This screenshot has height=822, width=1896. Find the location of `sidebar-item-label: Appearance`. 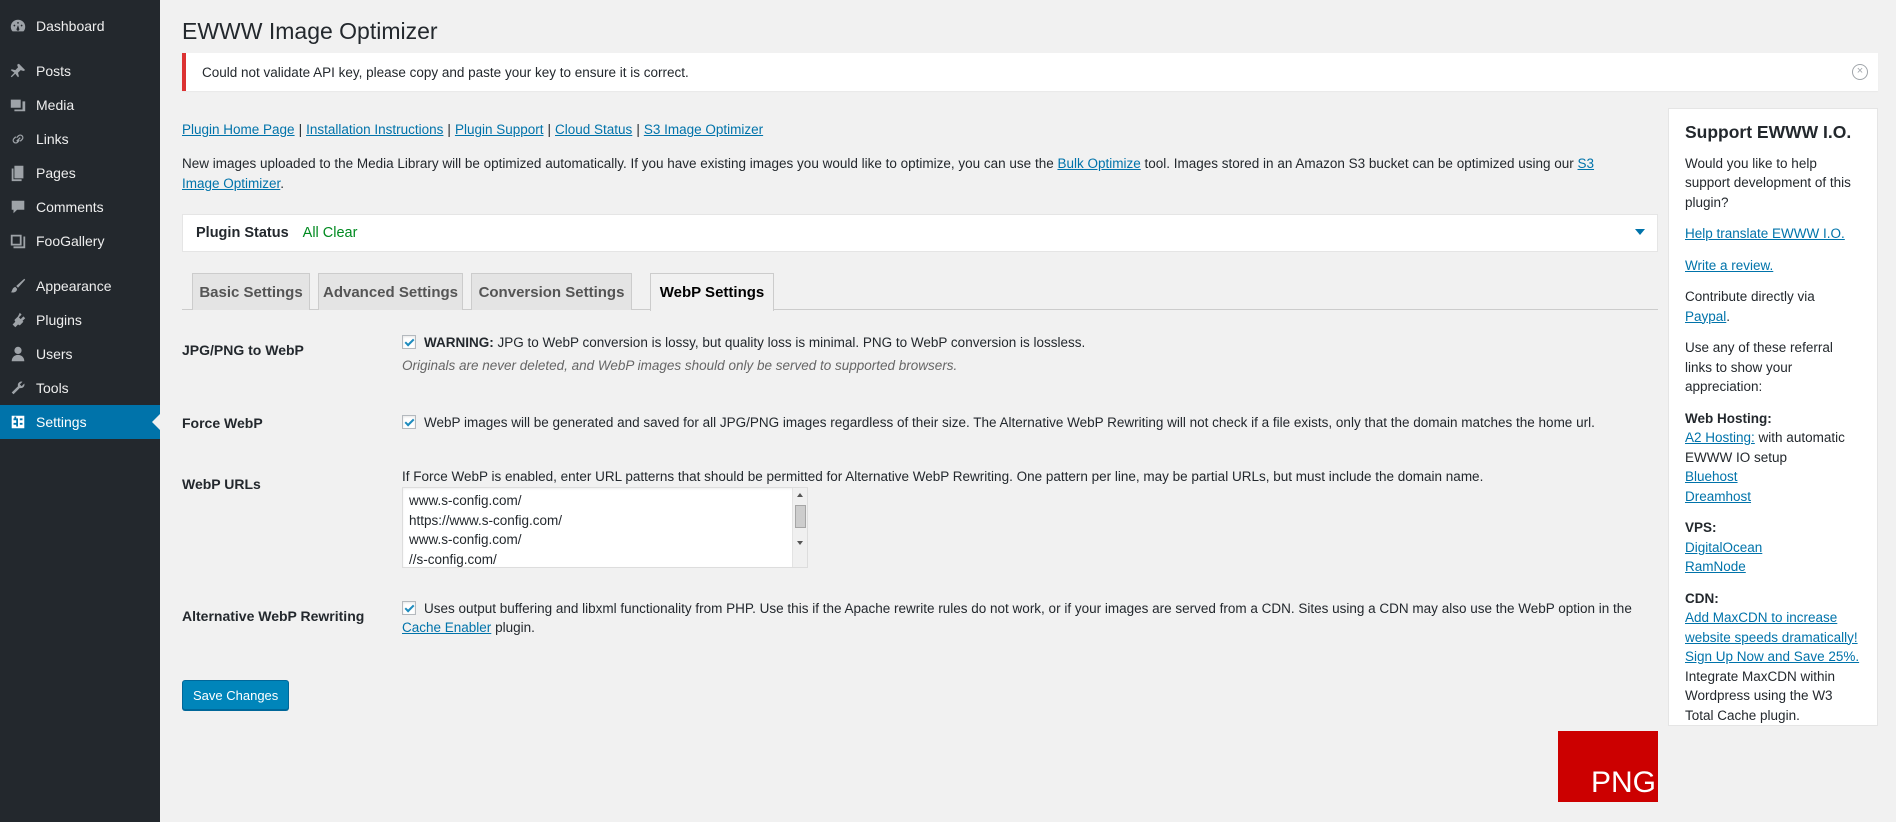

sidebar-item-label: Appearance is located at coordinates (74, 286).